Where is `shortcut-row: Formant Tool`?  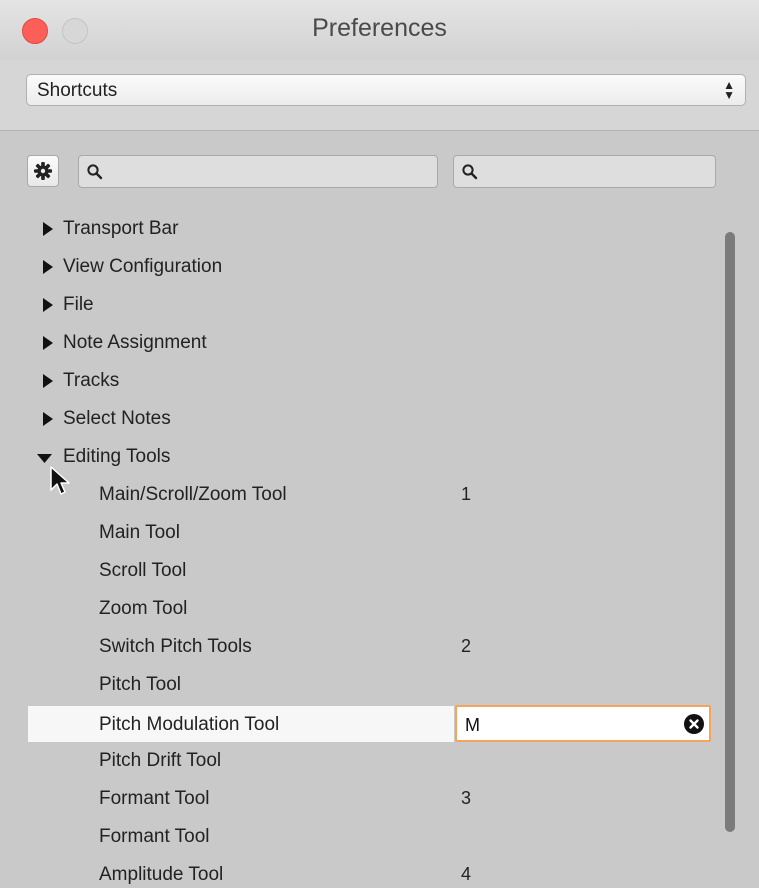
shortcut-row: Formant Tool is located at coordinates (360, 837).